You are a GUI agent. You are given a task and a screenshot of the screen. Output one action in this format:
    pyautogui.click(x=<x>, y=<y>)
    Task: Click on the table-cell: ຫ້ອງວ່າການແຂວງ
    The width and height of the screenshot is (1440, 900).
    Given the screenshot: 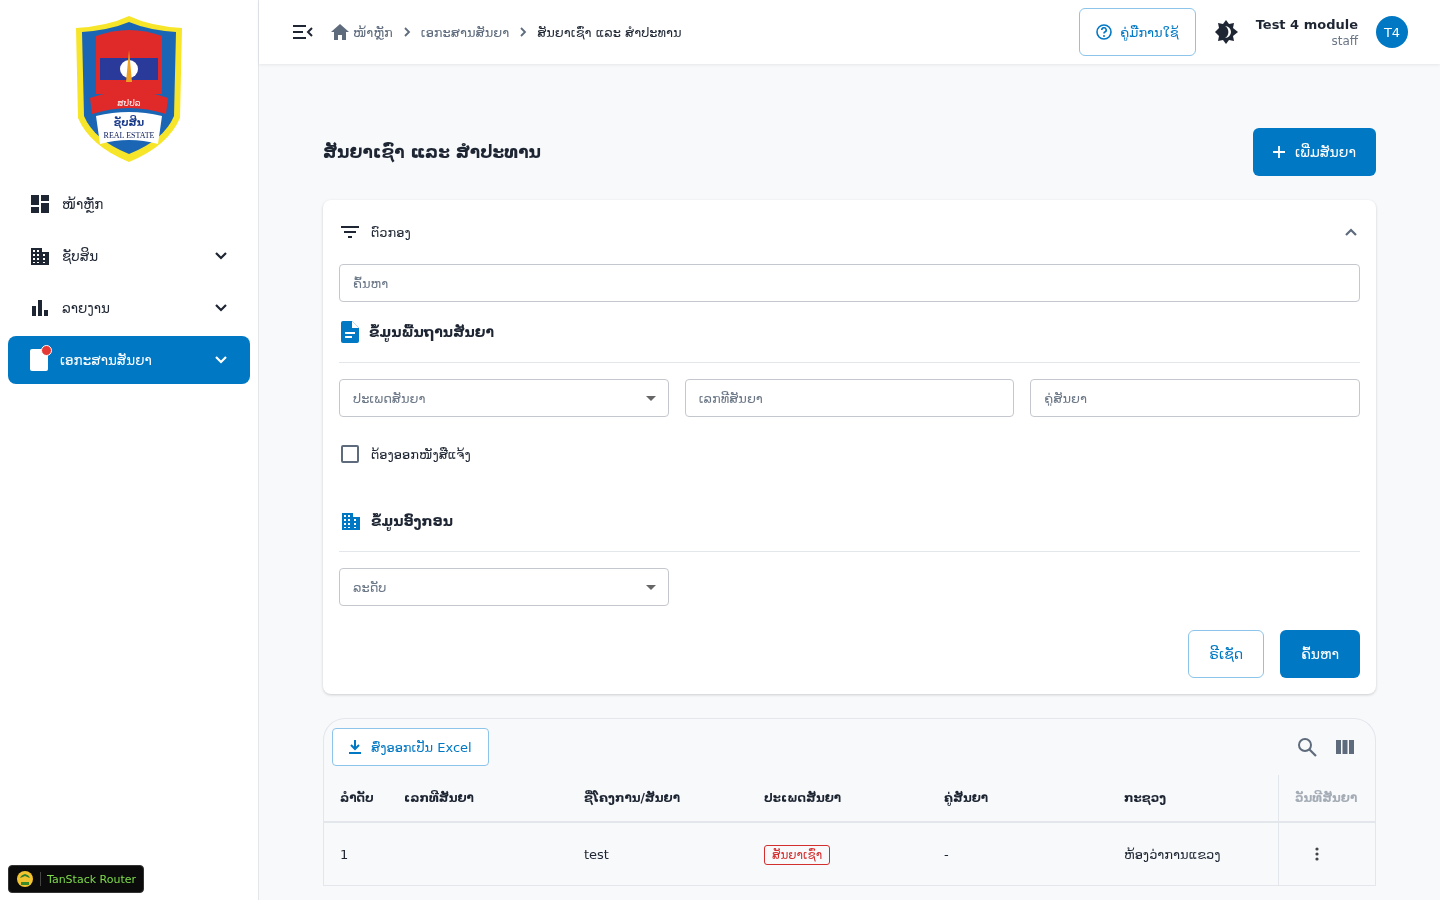 What is the action you would take?
    pyautogui.click(x=1172, y=854)
    